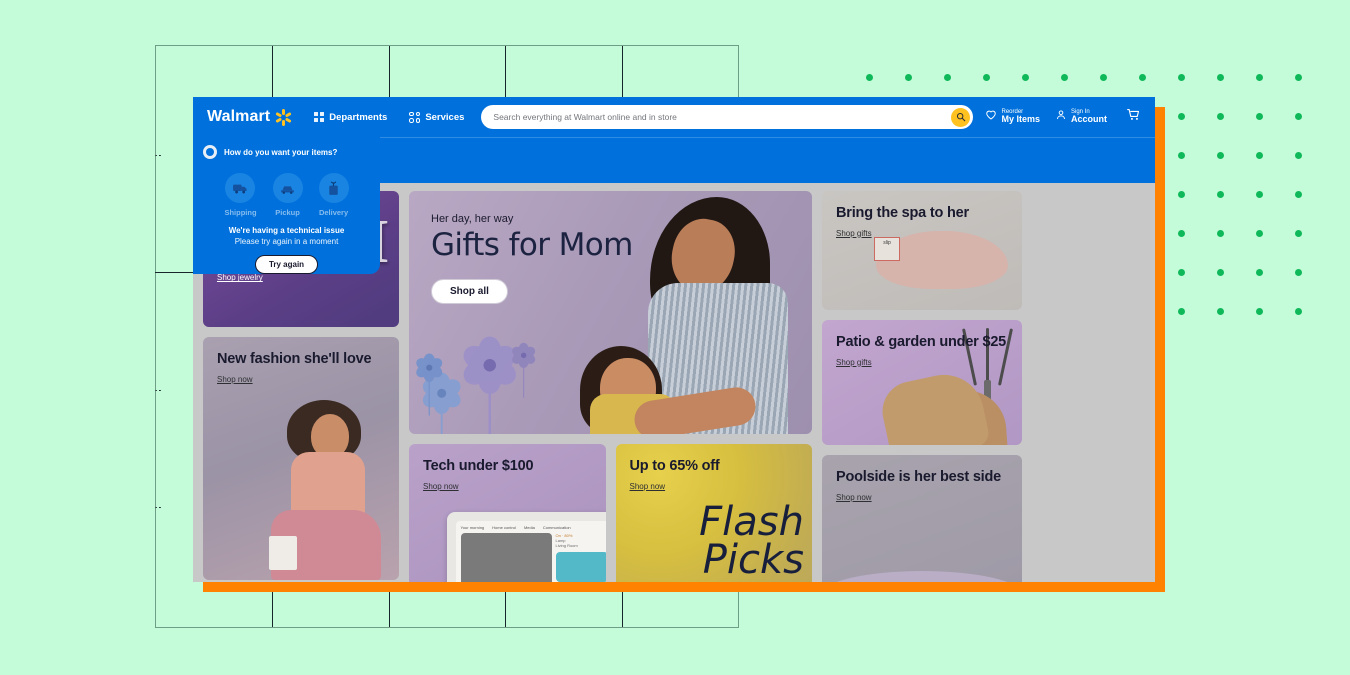 This screenshot has height=675, width=1350. Describe the element at coordinates (469, 291) in the screenshot. I see `shop-all-button: Shop all` at that location.